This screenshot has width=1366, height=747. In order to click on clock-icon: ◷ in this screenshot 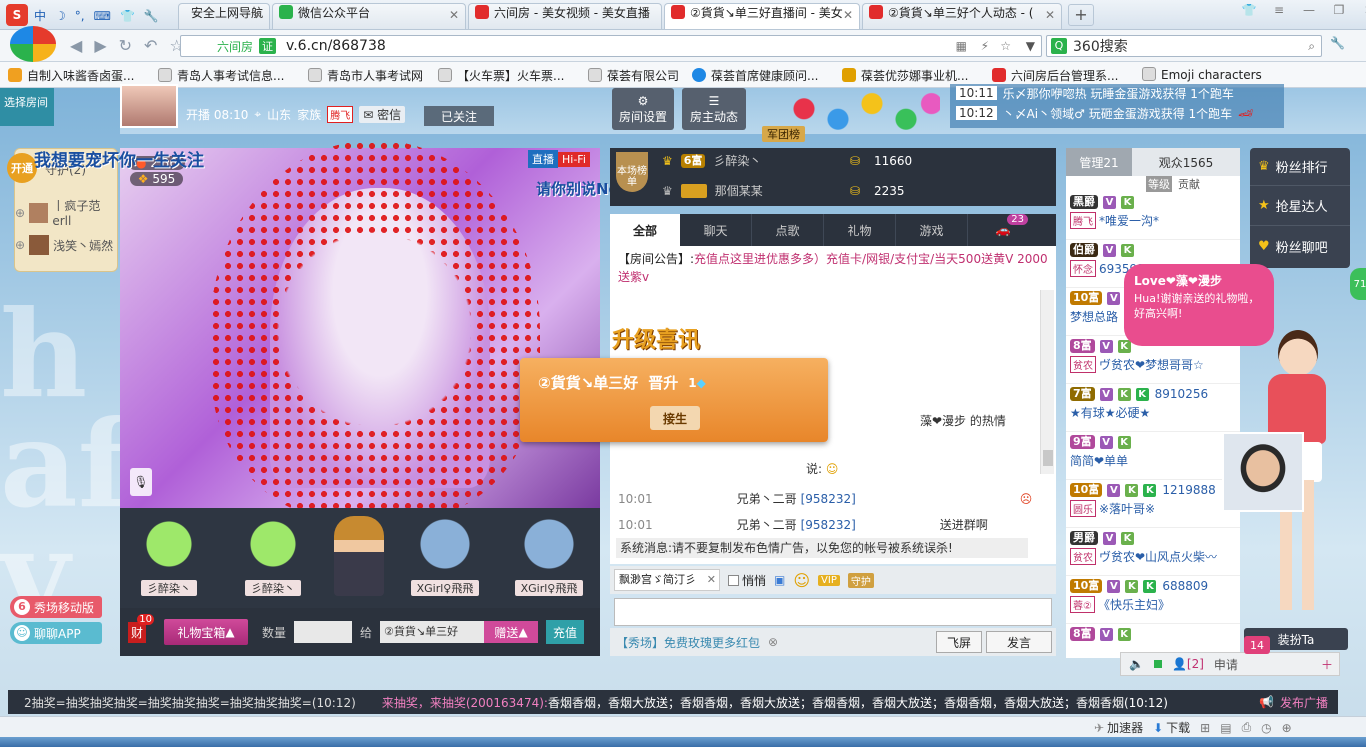, I will do `click(1266, 728)`.